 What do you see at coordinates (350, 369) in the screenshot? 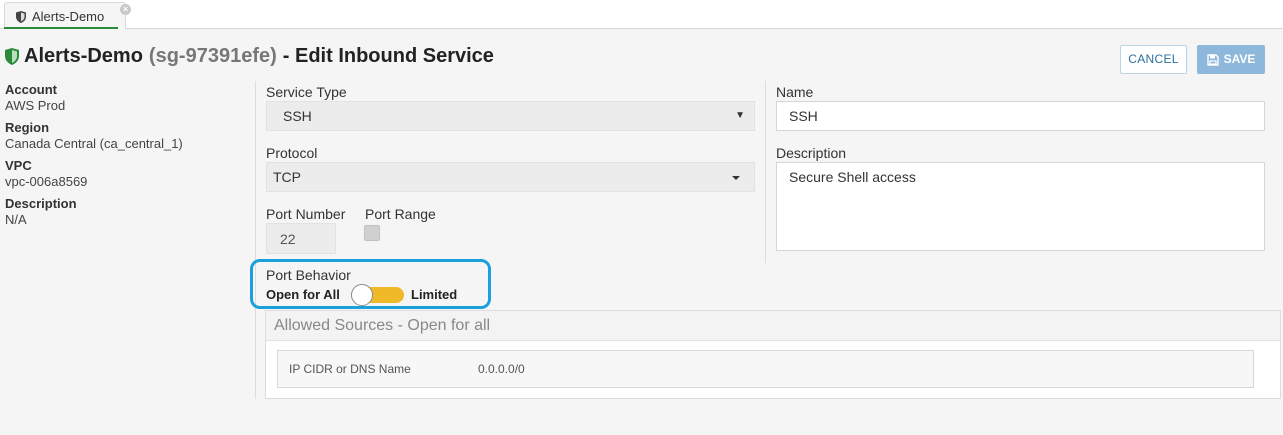
I see `row-label: IP CIDR or DNS Name` at bounding box center [350, 369].